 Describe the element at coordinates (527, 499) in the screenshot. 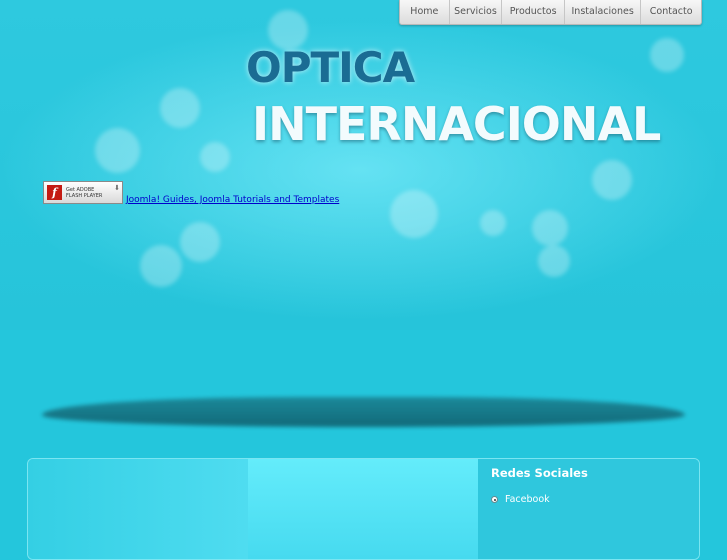

I see `social-link-label: Facebook` at that location.